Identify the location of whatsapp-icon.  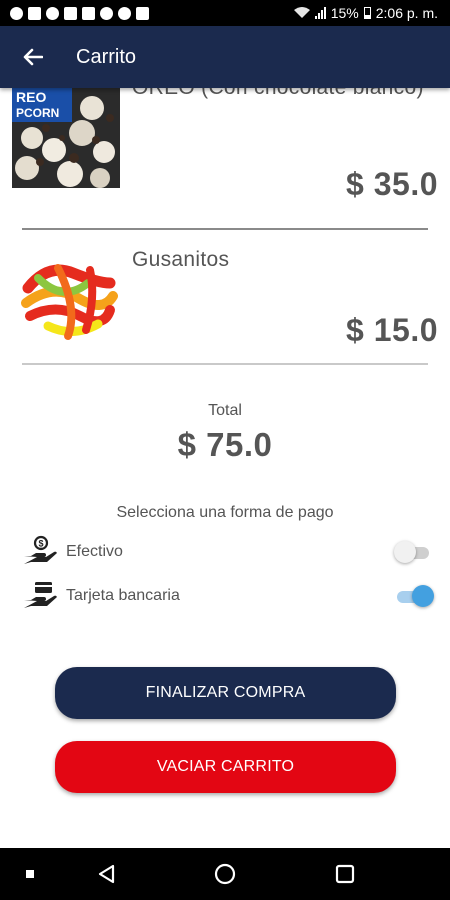
(124, 13).